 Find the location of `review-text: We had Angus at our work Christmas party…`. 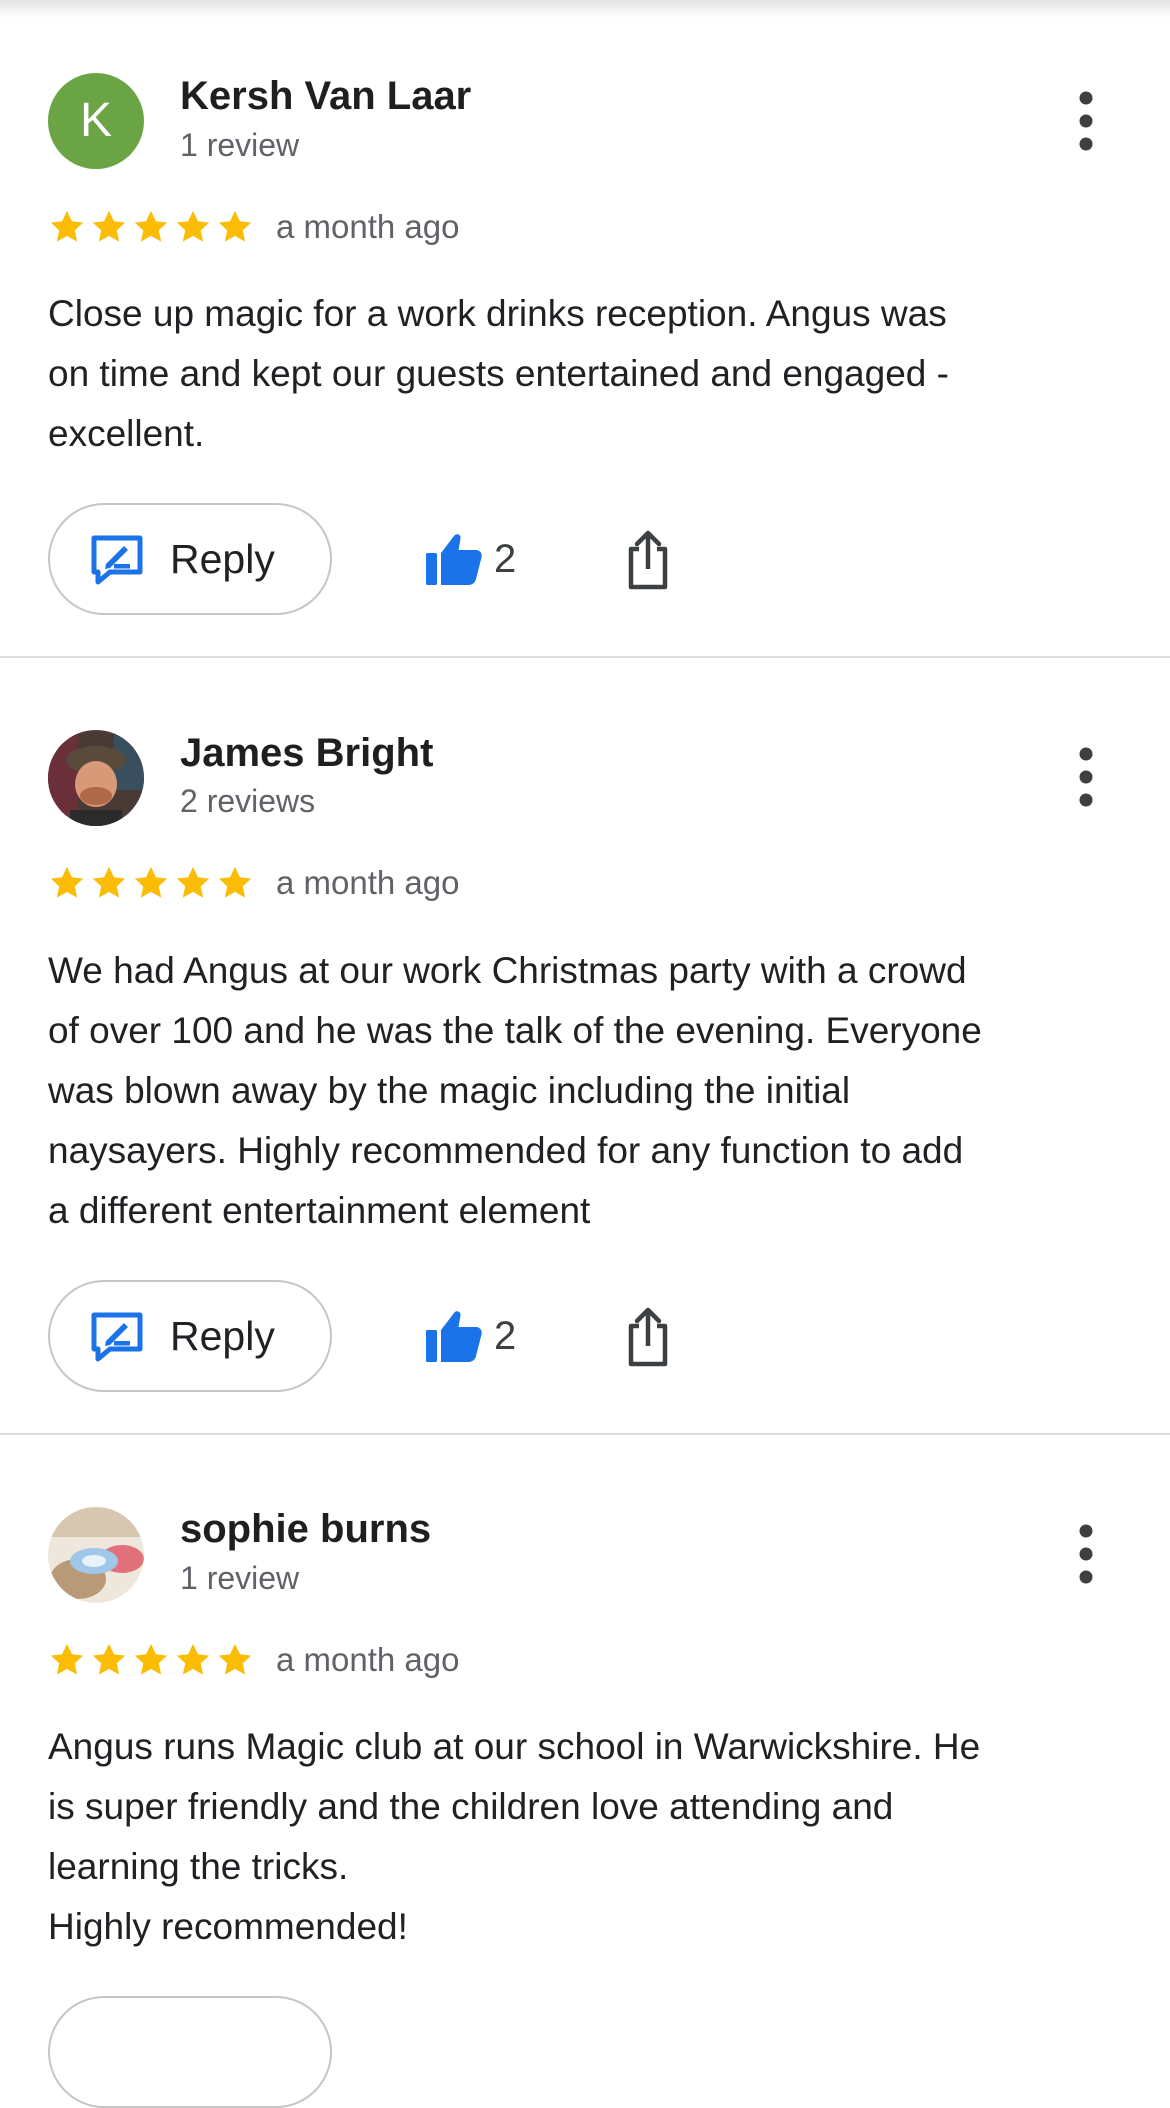

review-text: We had Angus at our work Christmas party… is located at coordinates (515, 1090).